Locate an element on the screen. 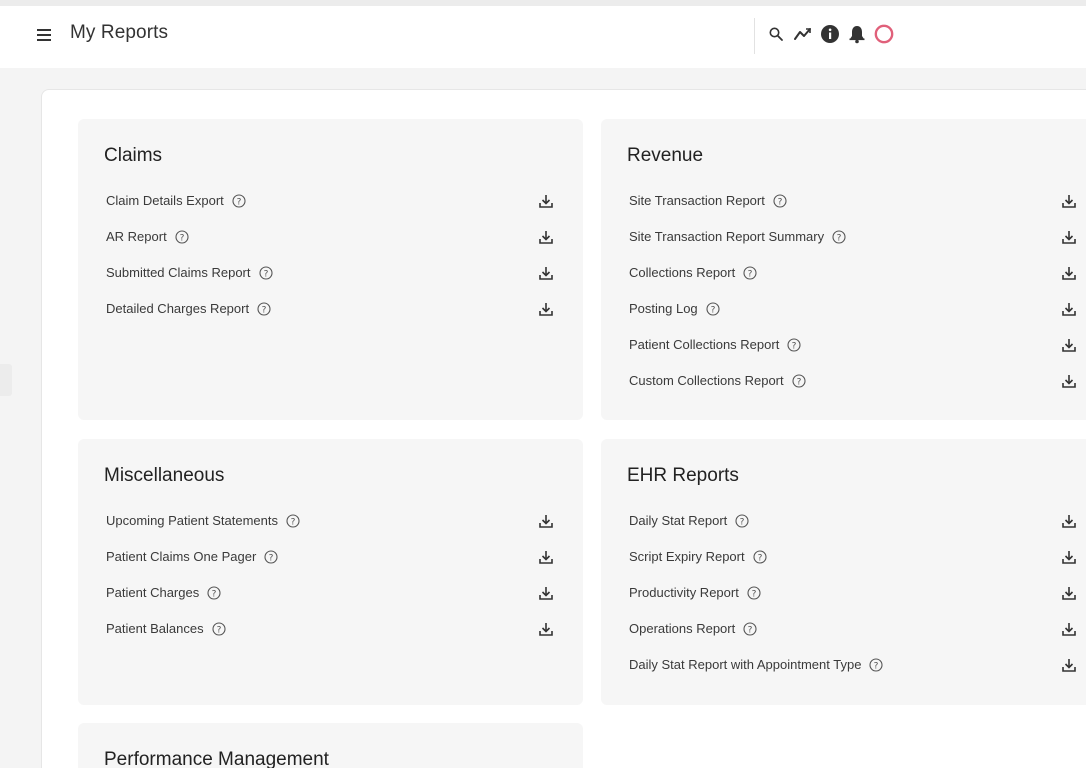  report-name: Operations Report? is located at coordinates (693, 628).